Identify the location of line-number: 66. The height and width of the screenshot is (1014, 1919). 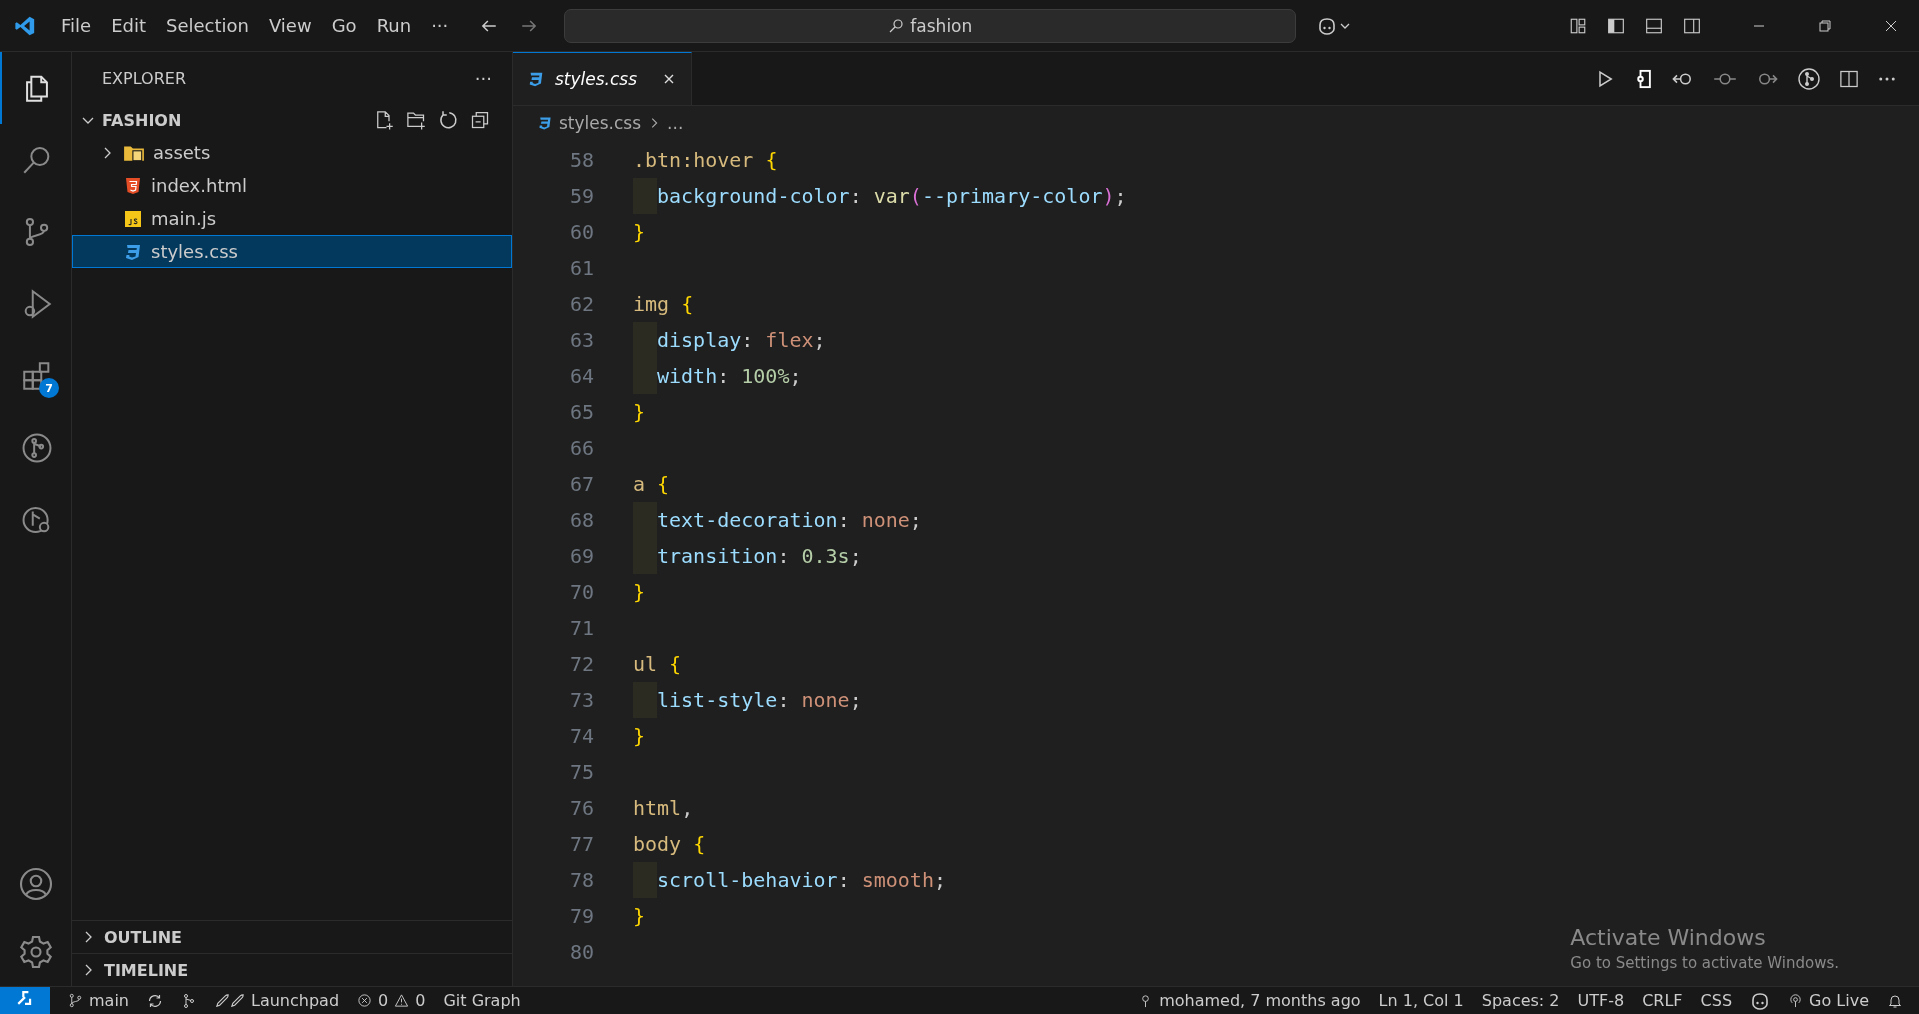
(581, 448).